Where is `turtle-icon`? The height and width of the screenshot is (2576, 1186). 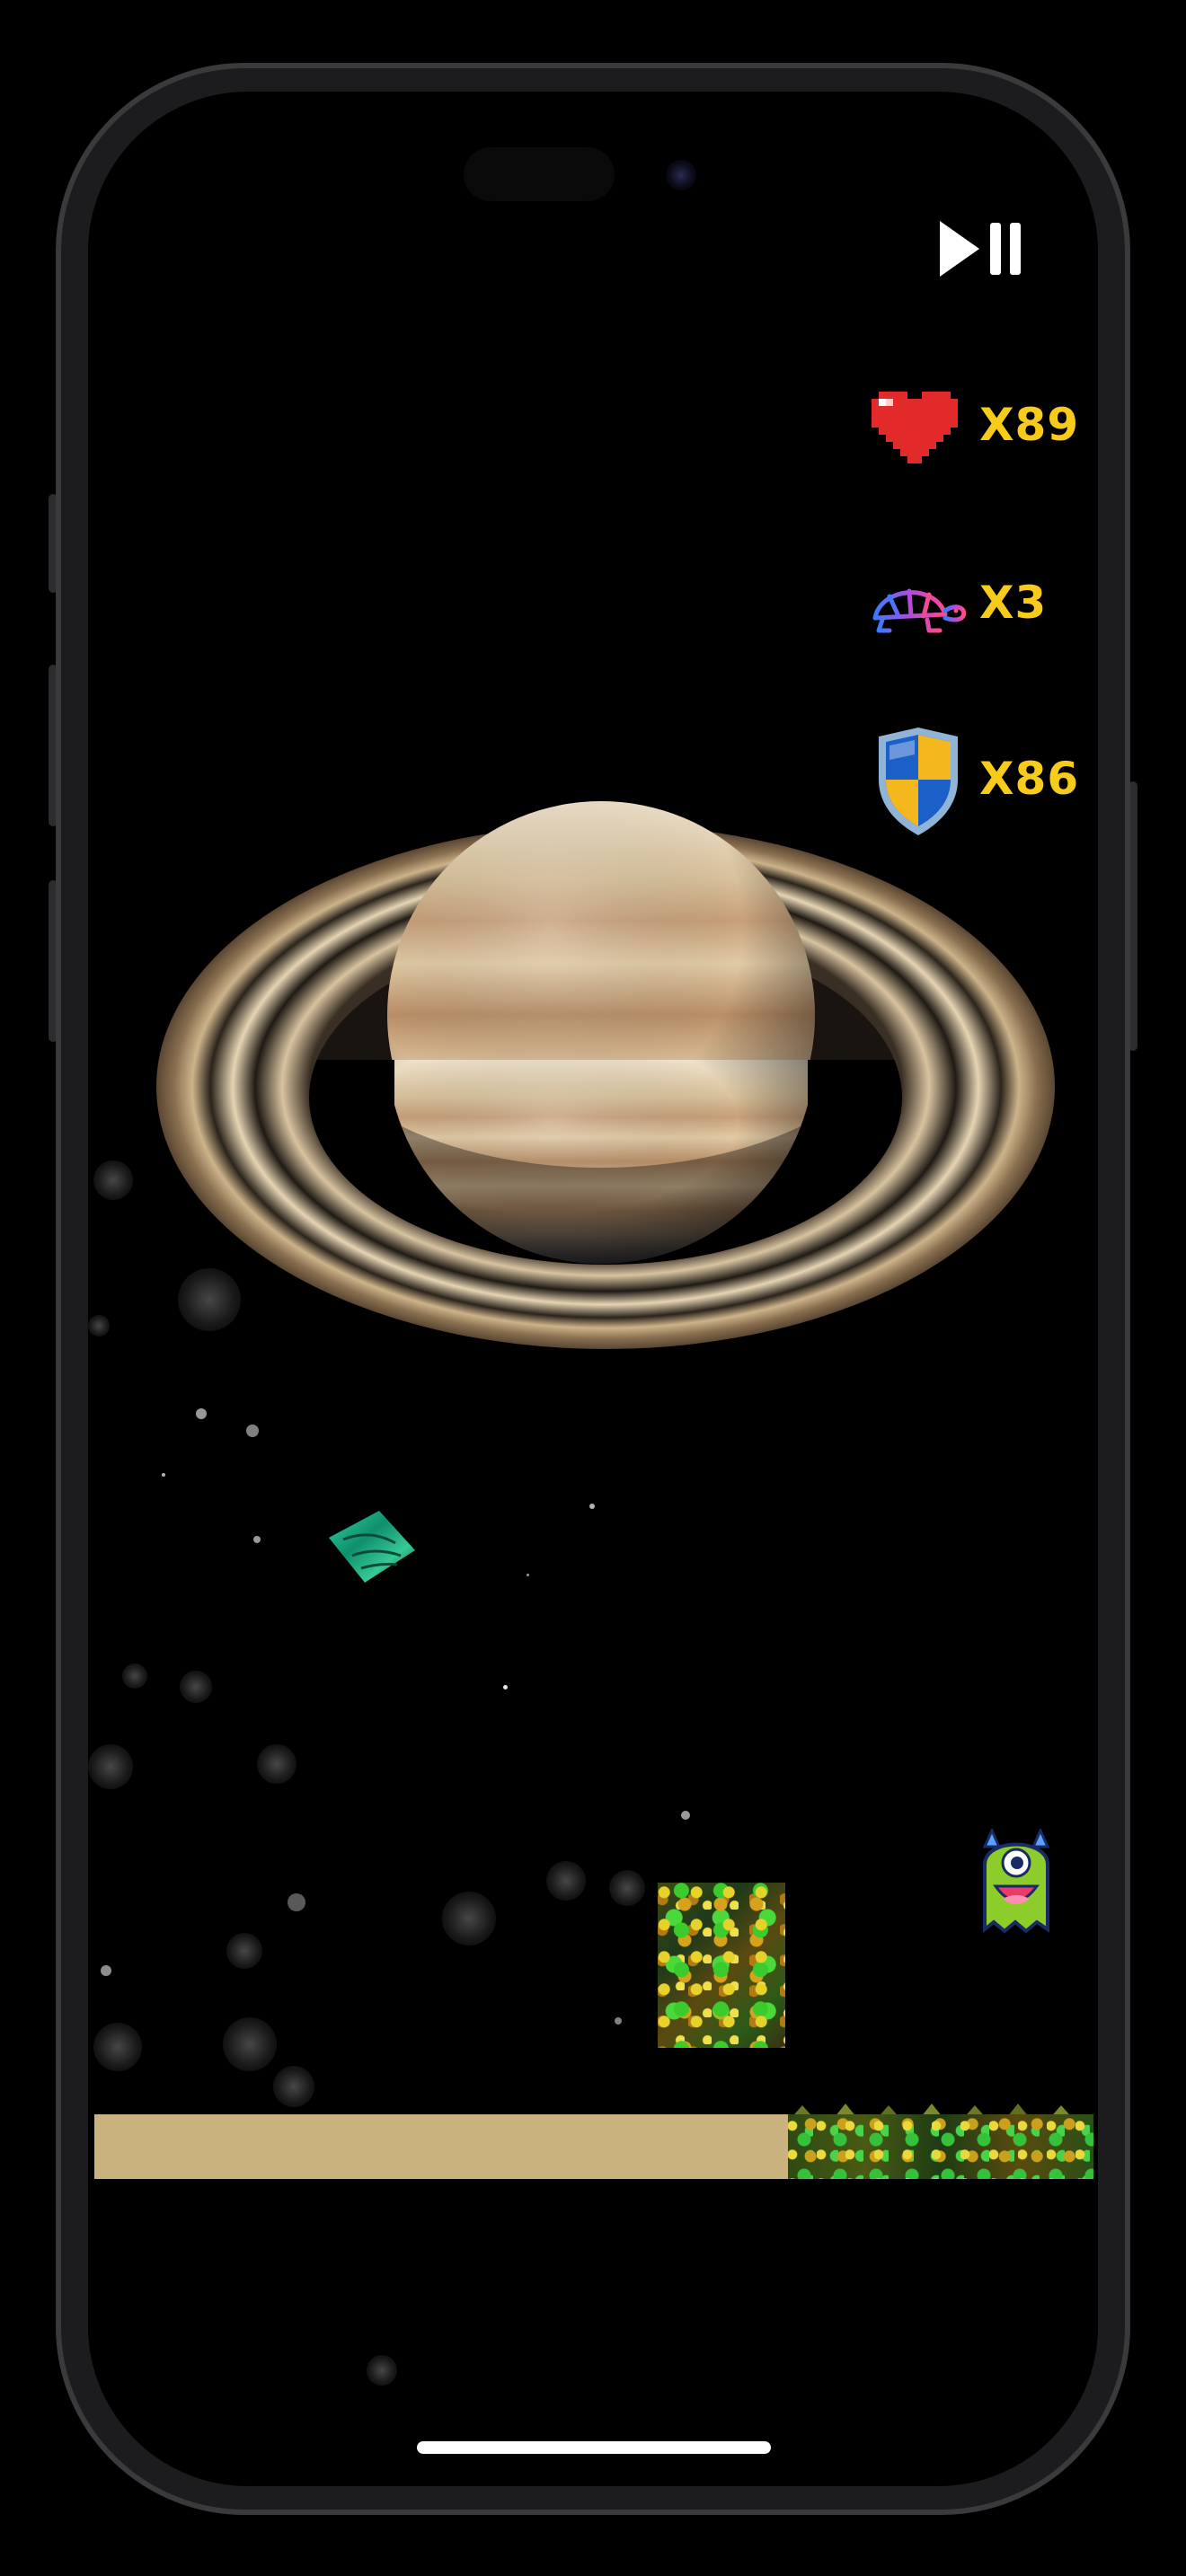
turtle-icon is located at coordinates (918, 610).